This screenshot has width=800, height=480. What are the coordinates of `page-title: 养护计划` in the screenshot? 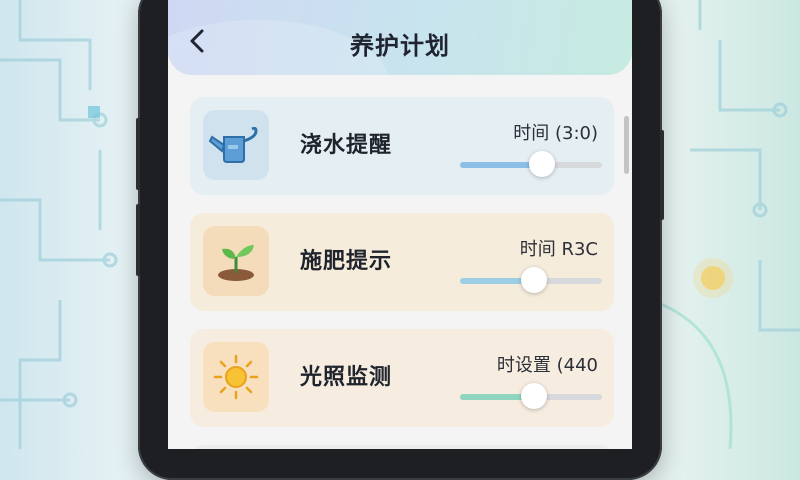 It's located at (400, 46).